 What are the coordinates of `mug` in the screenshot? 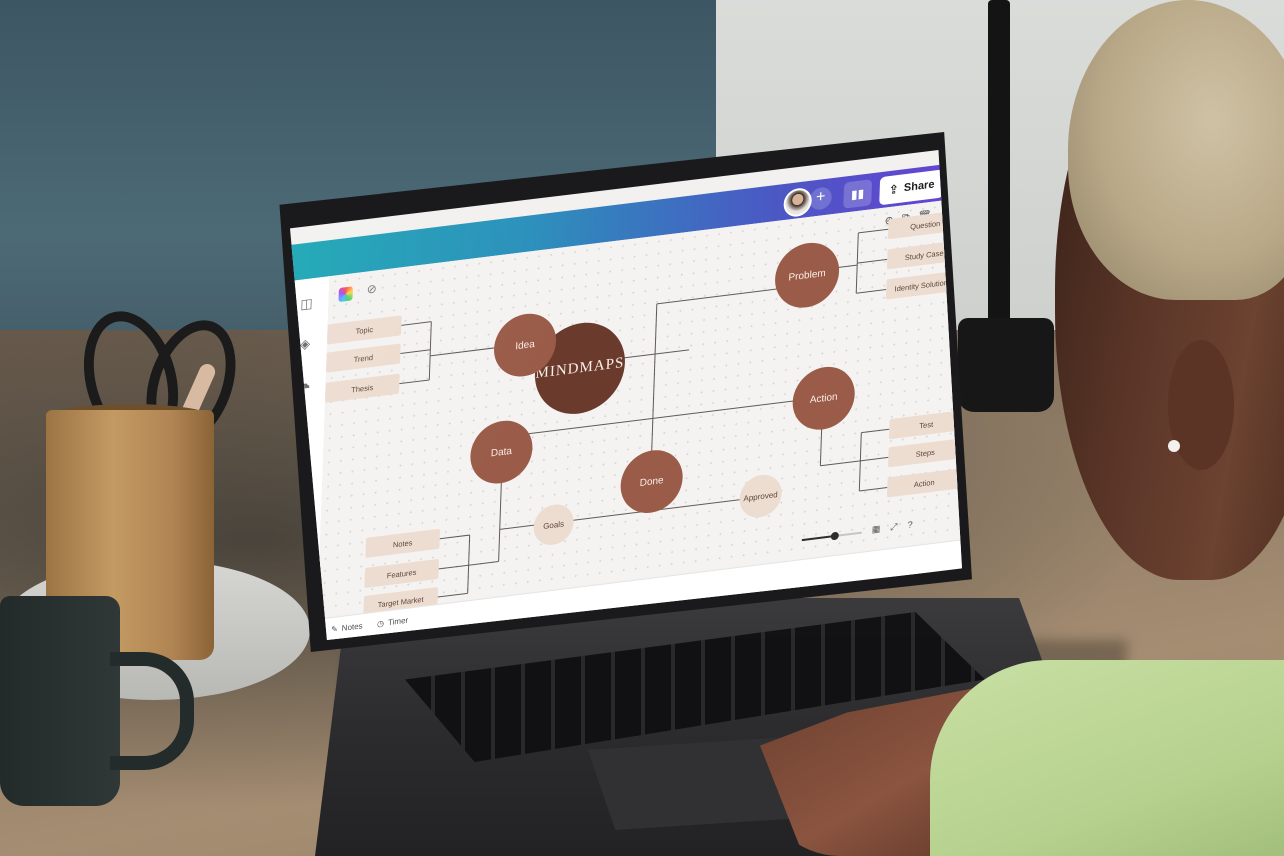 It's located at (60, 701).